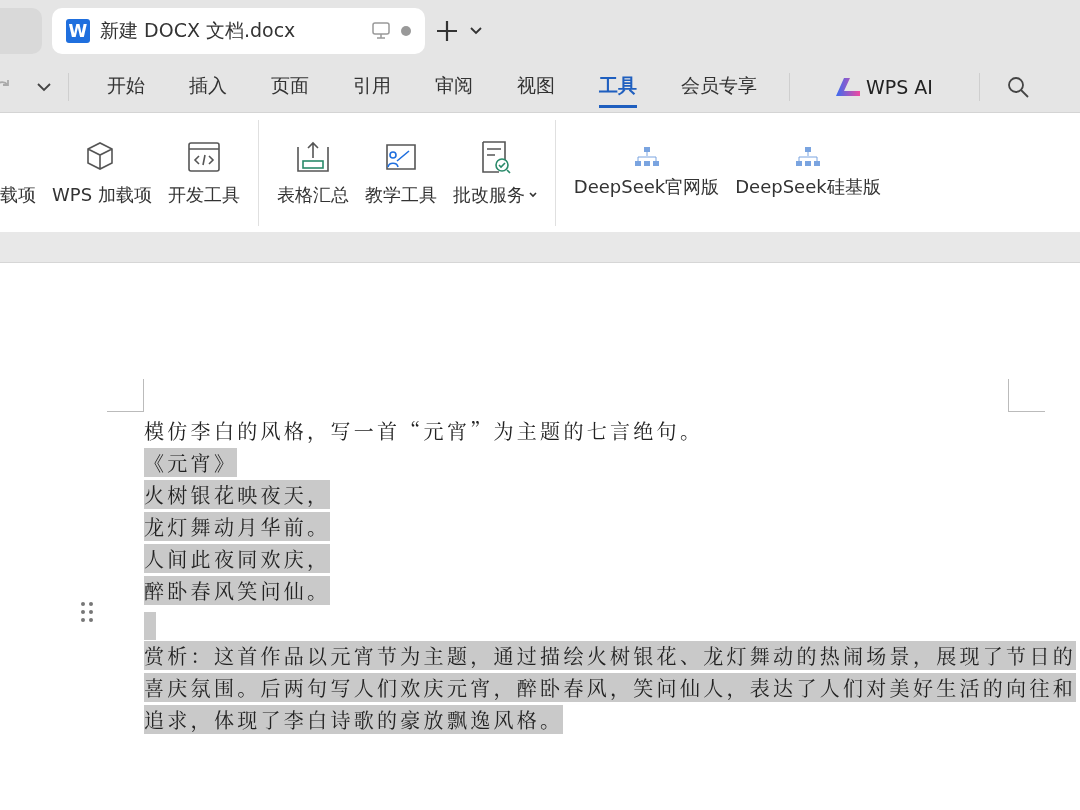 Image resolution: width=1080 pixels, height=810 pixels. What do you see at coordinates (78, 31) in the screenshot?
I see `app-logo: W` at bounding box center [78, 31].